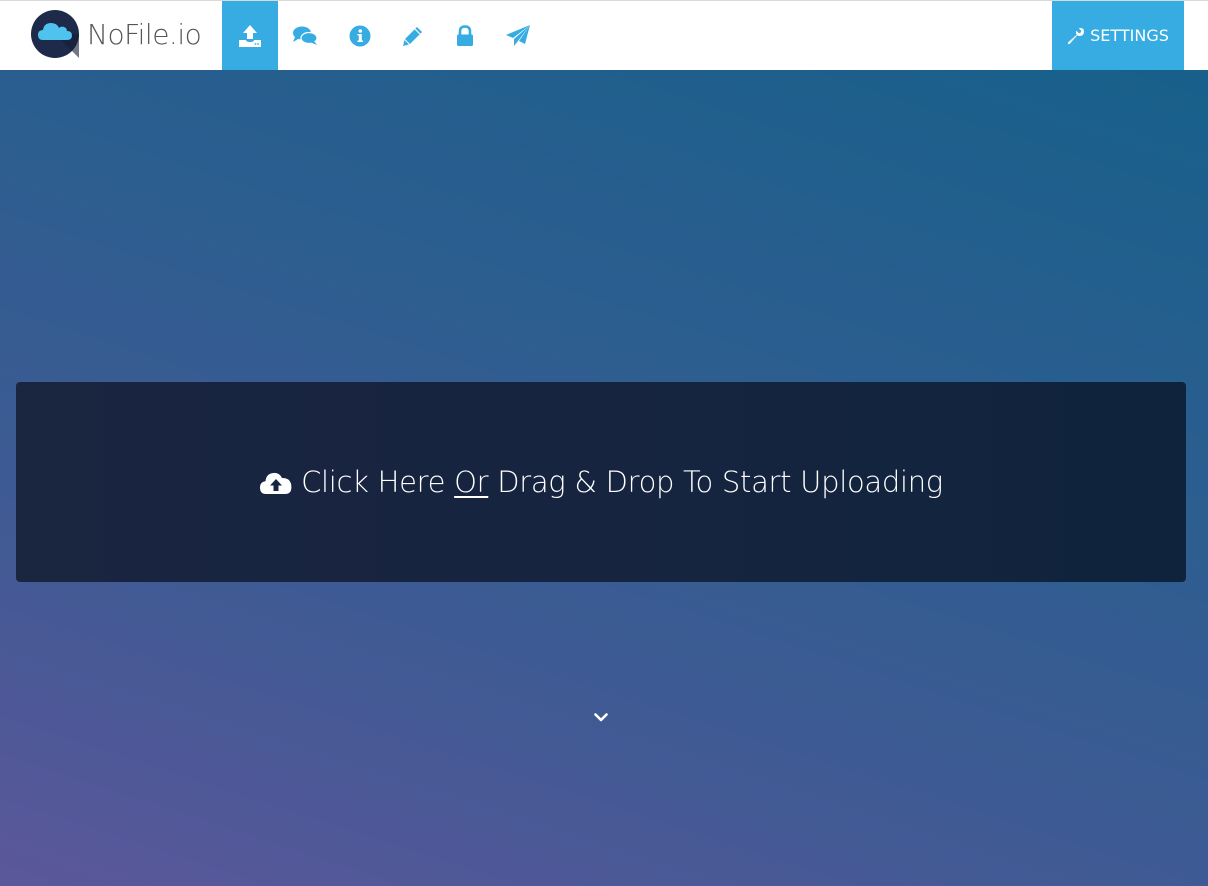 Image resolution: width=1208 pixels, height=886 pixels. What do you see at coordinates (55, 34) in the screenshot?
I see `cloud-logo-icon` at bounding box center [55, 34].